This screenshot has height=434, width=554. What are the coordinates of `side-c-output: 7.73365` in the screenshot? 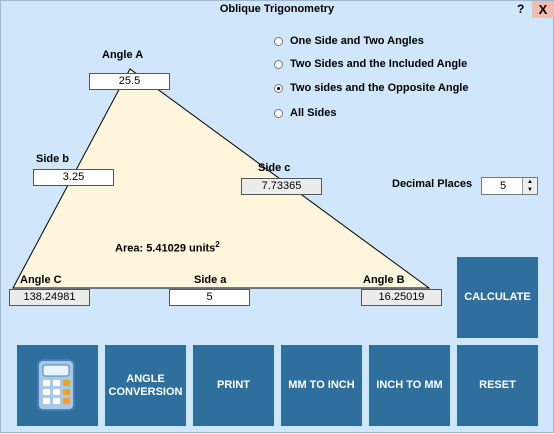 It's located at (281, 186).